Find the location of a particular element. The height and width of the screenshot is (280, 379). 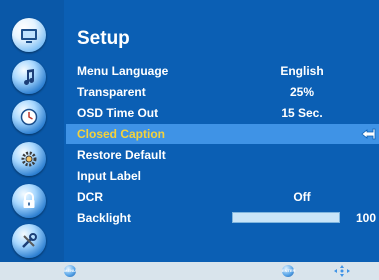

menu-item-label: Menu Language is located at coordinates (123, 71).